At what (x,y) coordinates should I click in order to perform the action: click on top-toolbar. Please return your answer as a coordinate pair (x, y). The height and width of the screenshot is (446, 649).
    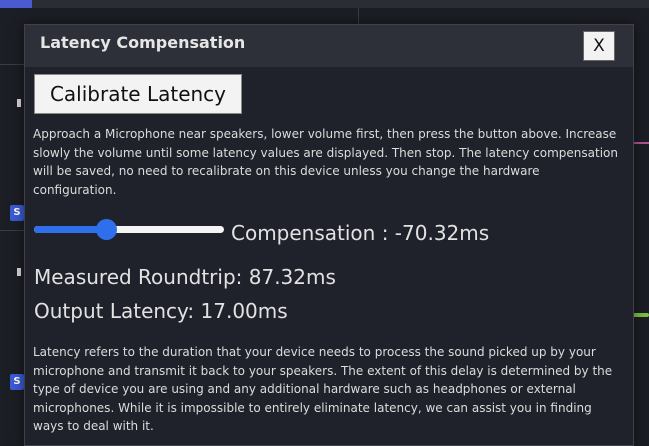
    Looking at the image, I should click on (324, 4).